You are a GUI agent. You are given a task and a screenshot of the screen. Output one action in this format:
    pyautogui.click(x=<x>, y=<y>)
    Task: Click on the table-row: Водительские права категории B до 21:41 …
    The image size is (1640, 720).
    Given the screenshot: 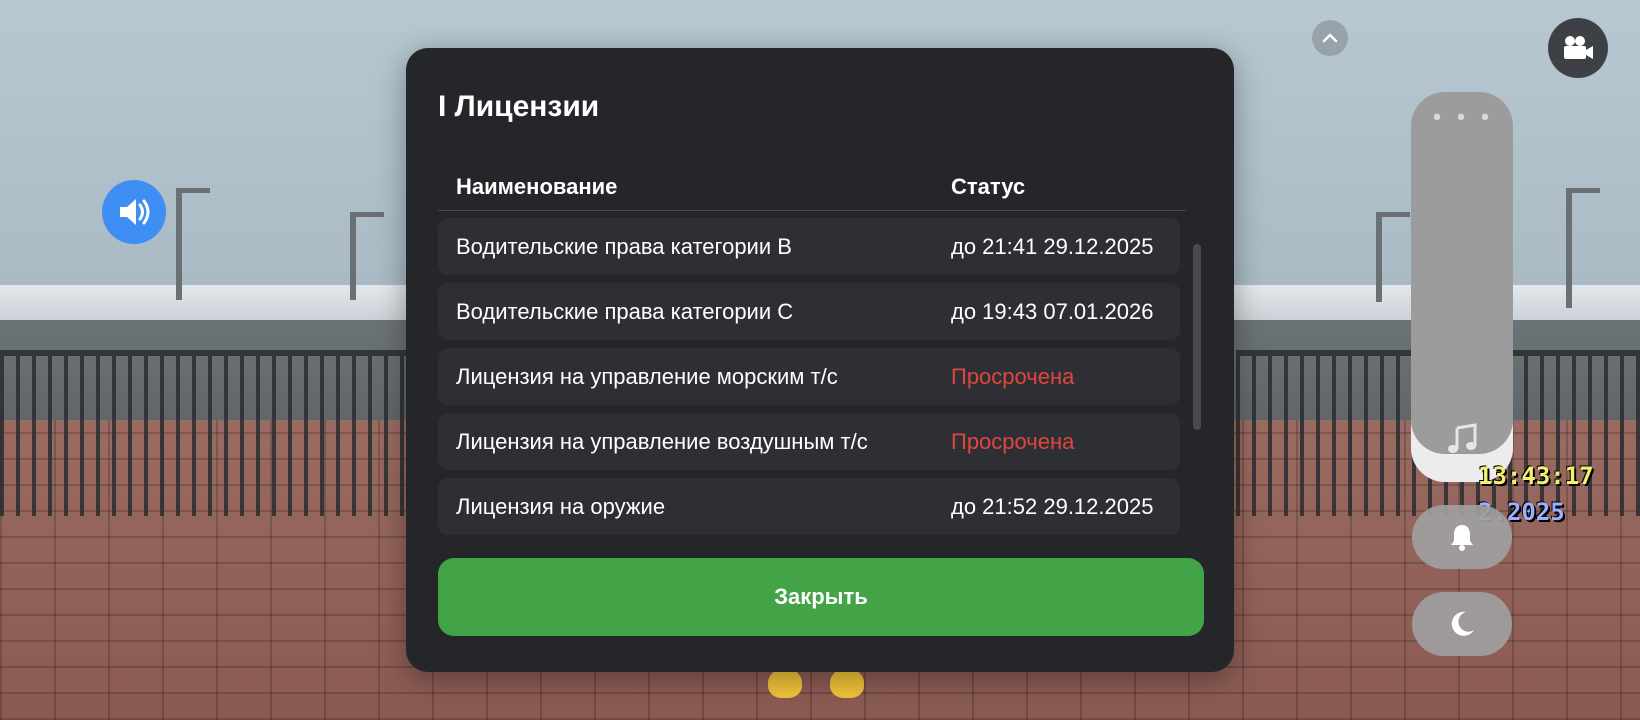 What is the action you would take?
    pyautogui.click(x=809, y=246)
    